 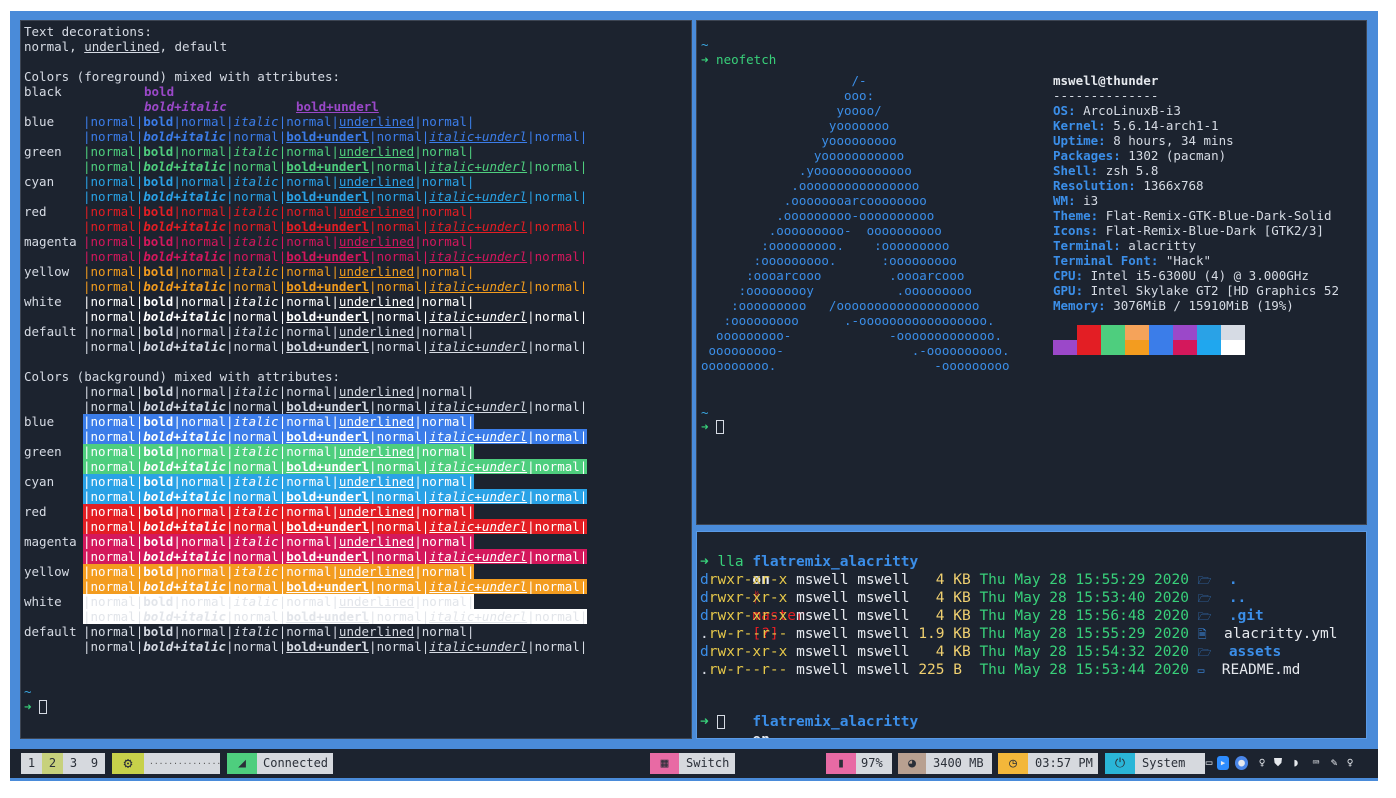 What do you see at coordinates (295, 763) in the screenshot?
I see `network-status: Connected` at bounding box center [295, 763].